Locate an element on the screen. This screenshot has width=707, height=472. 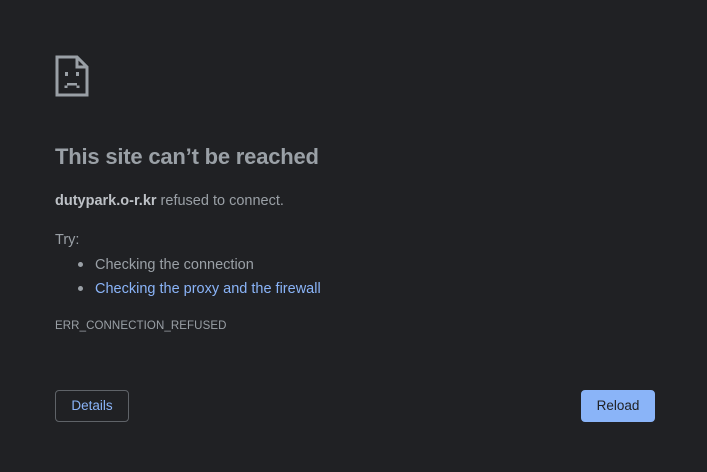
suggestion-check-connection: Checking the connection is located at coordinates (188, 266).